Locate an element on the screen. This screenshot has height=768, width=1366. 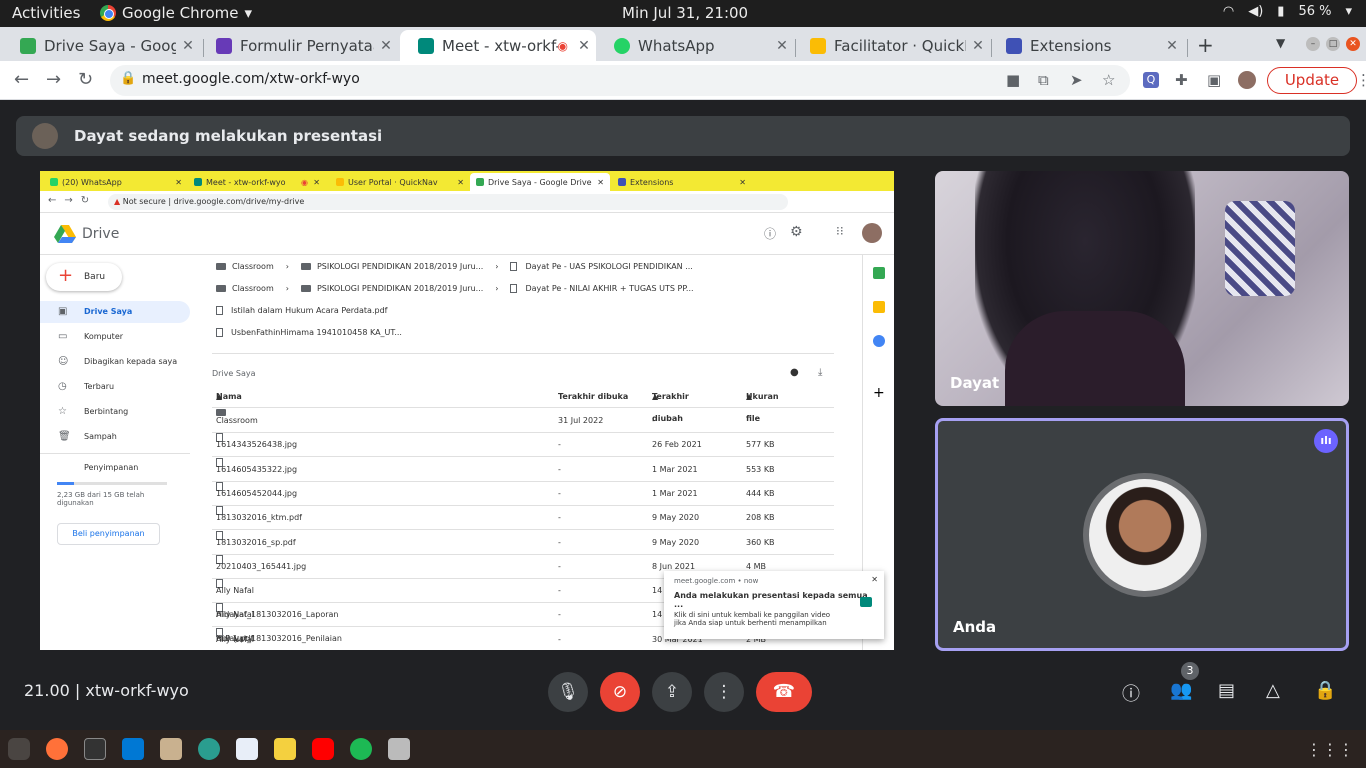
tab-whatsapp: WhatsApp ✕ is located at coordinates (695, 45).